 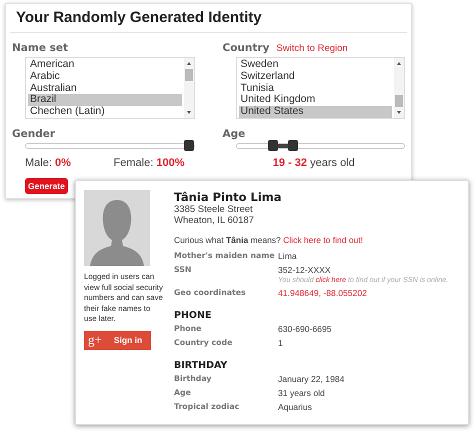 I want to click on list-option: Brazil, so click(x=105, y=100).